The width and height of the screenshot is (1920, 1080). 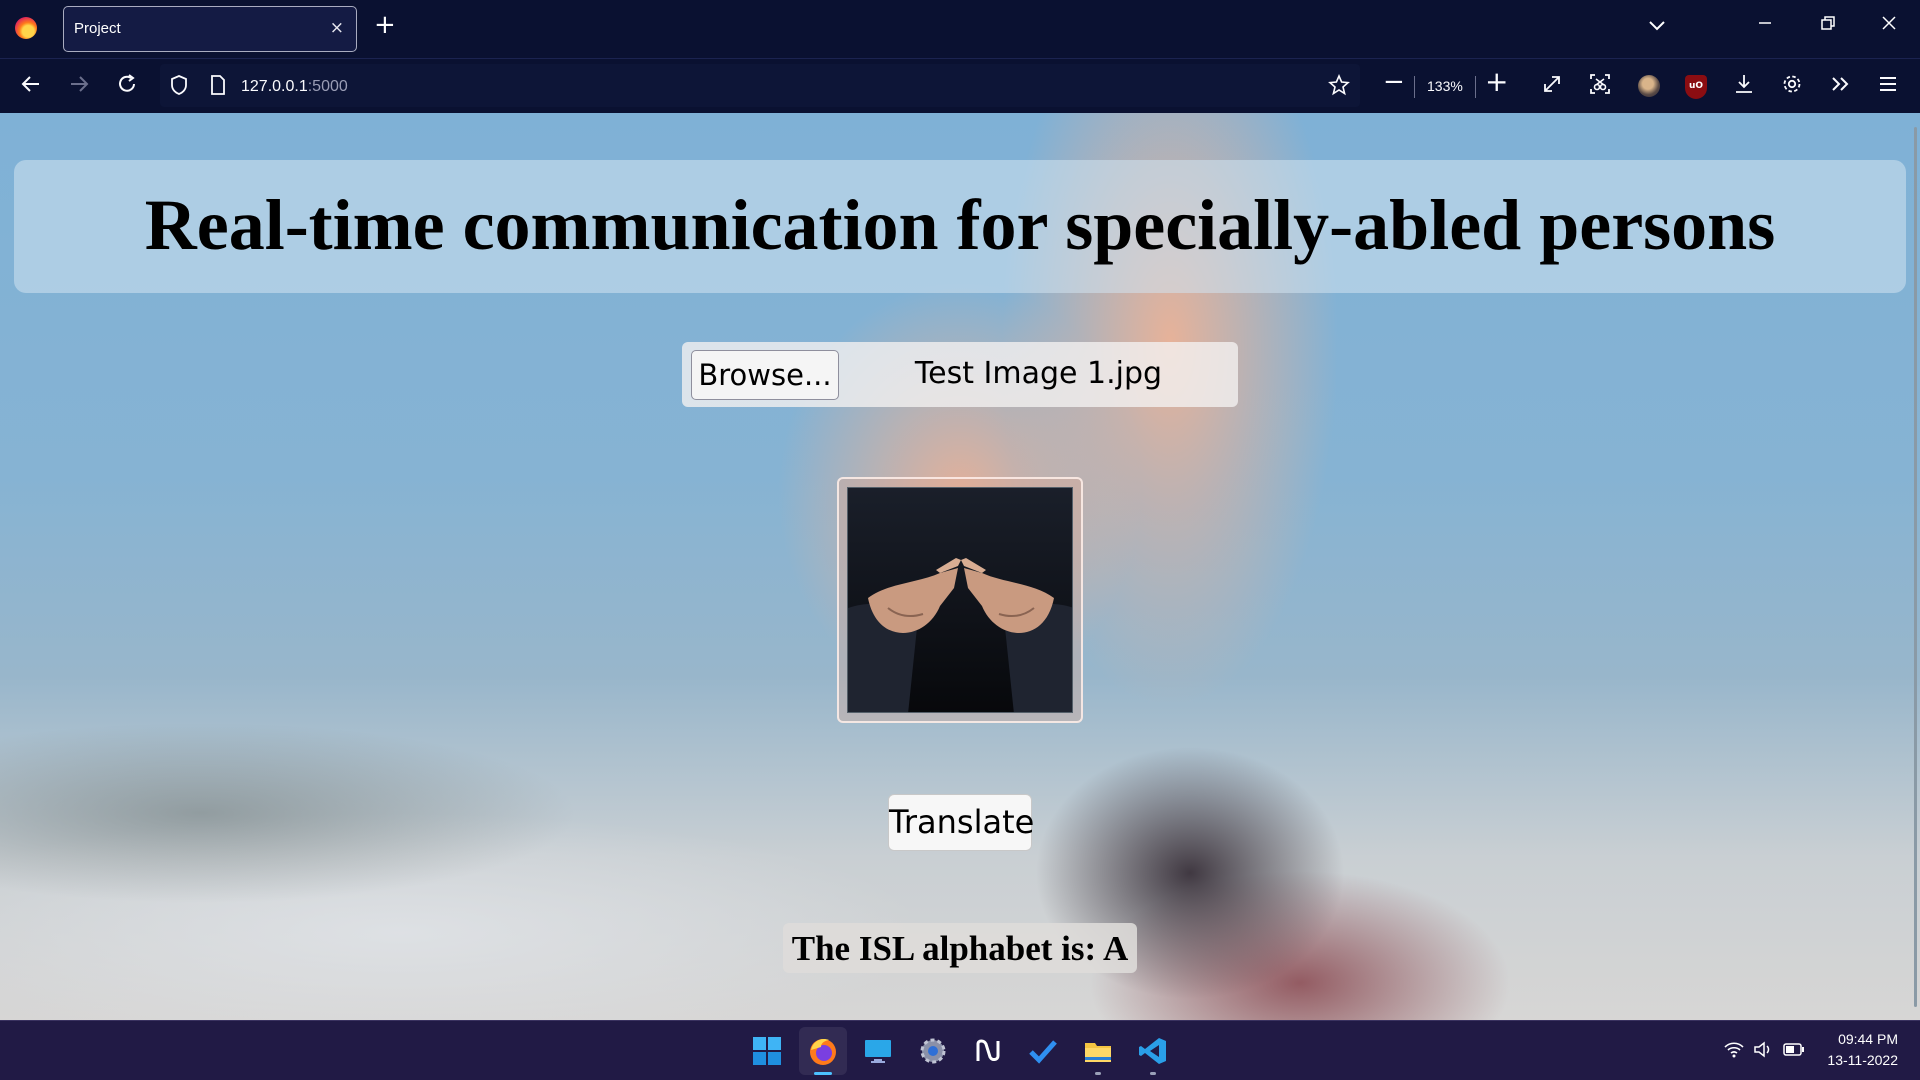 I want to click on navigation-bar: 127.0.0.1:5000 − 133% + uO, so click(x=960, y=85).